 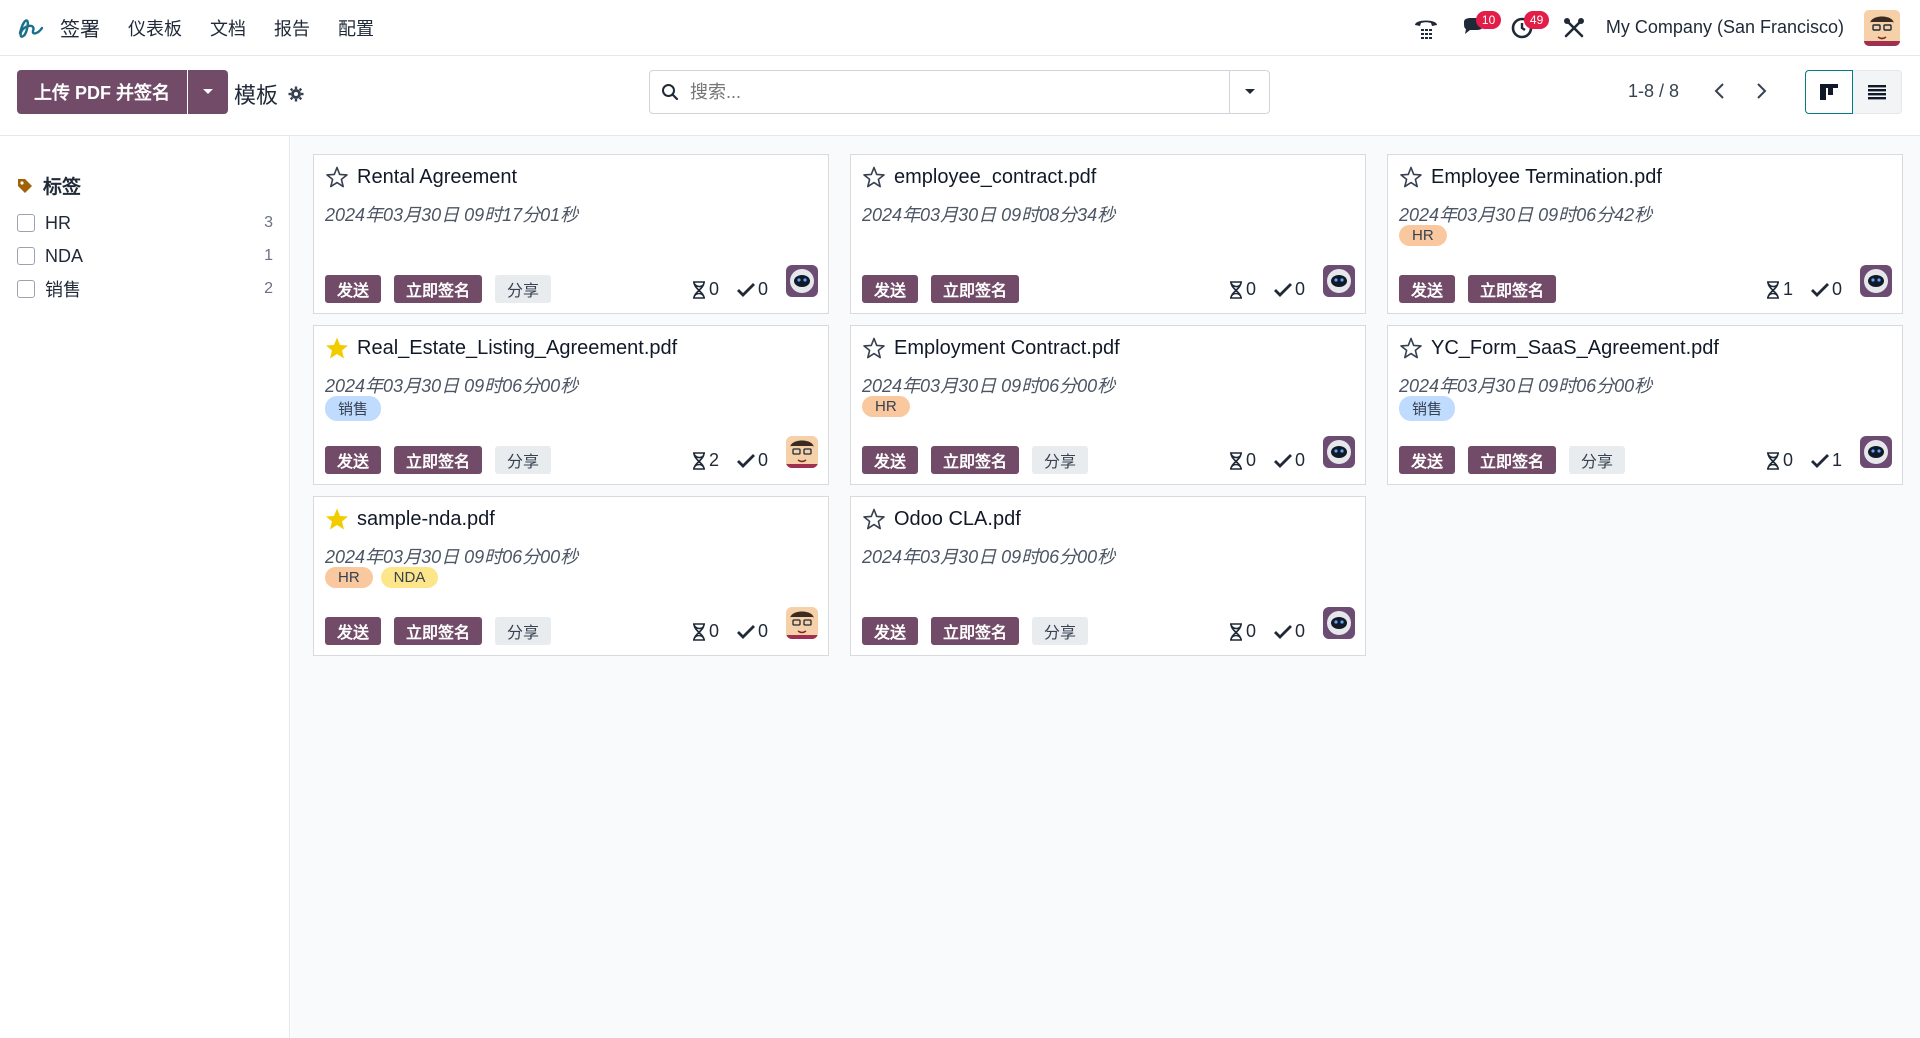 What do you see at coordinates (1826, 460) in the screenshot?
I see `signed-requests: 1` at bounding box center [1826, 460].